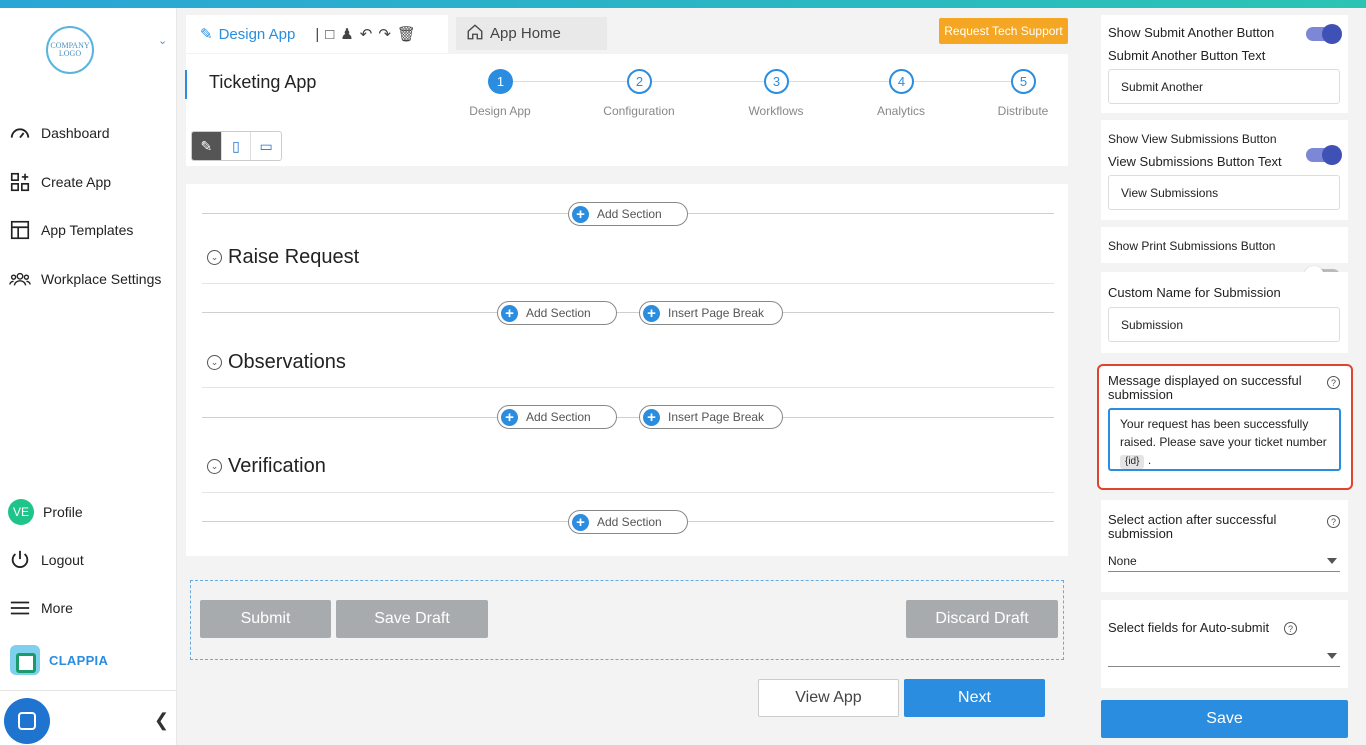 The width and height of the screenshot is (1366, 745). What do you see at coordinates (1224, 192) in the screenshot?
I see `view-submissions-text-input: View Submissions` at bounding box center [1224, 192].